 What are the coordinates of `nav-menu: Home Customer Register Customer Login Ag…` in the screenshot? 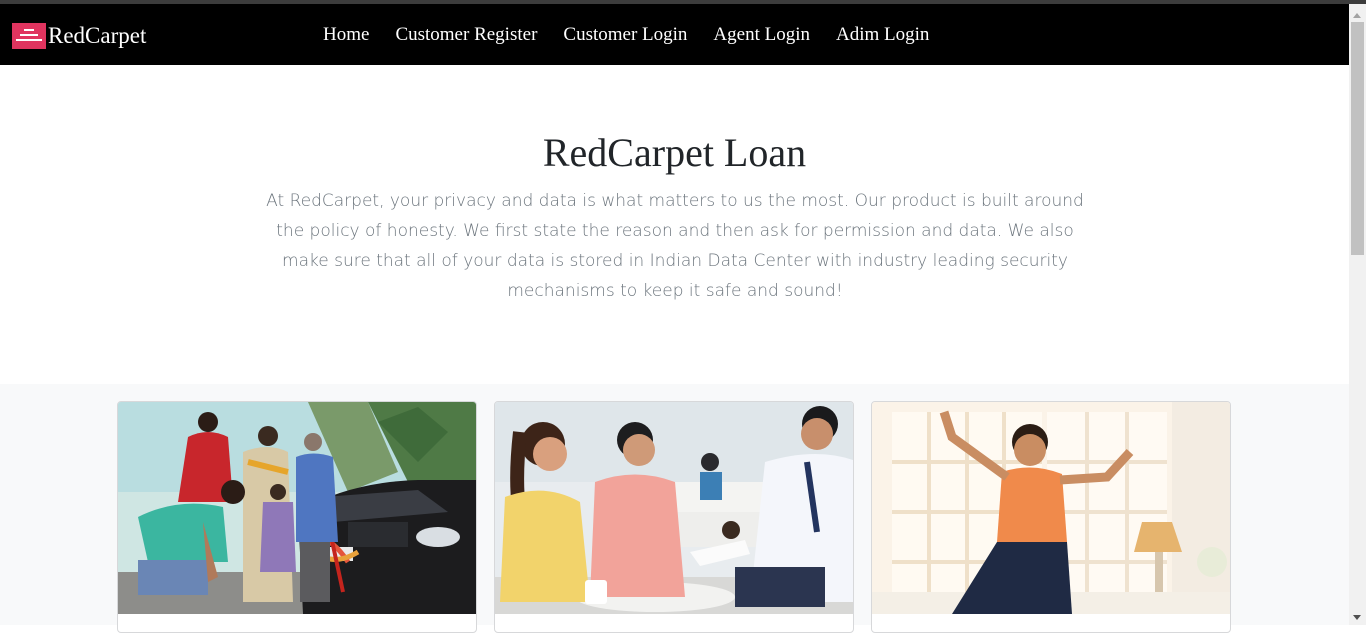 It's located at (626, 35).